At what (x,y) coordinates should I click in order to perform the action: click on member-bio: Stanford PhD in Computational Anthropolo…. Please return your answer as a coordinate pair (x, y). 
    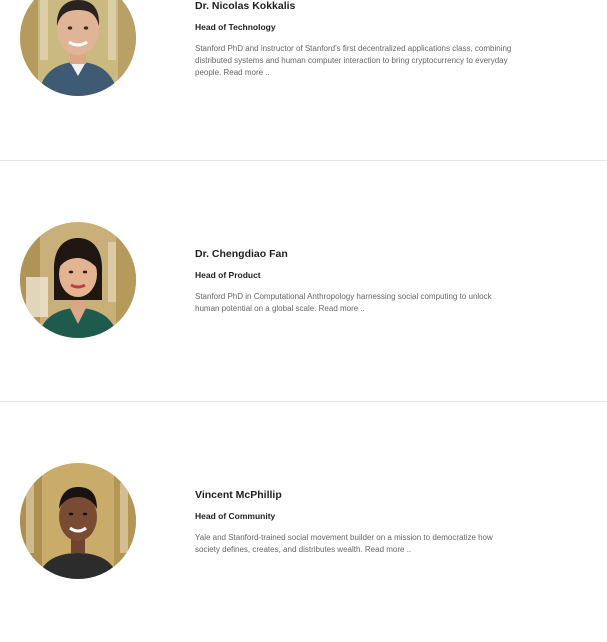
    Looking at the image, I should click on (355, 303).